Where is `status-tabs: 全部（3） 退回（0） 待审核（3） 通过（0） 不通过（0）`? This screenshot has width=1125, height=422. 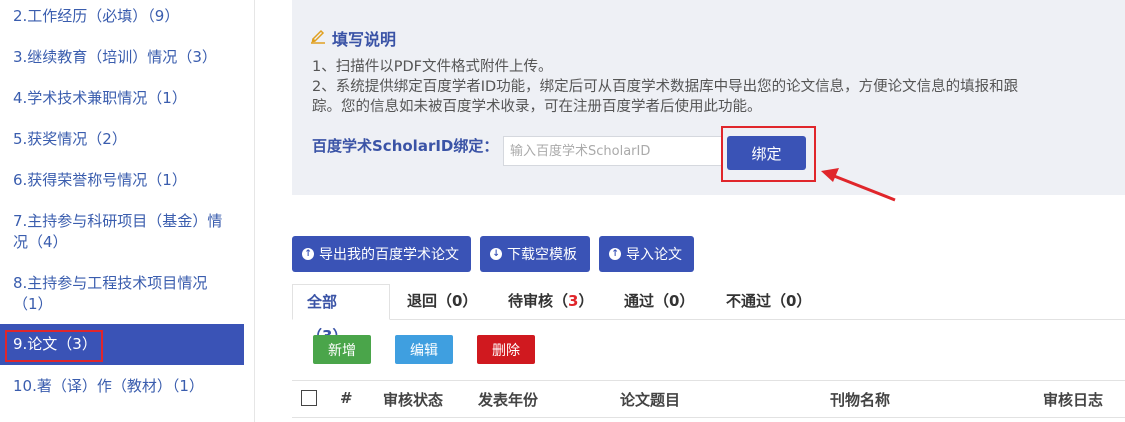
status-tabs: 全部（3） 退回（0） 待审核（3） 通过（0） 不通过（0） is located at coordinates (708, 314).